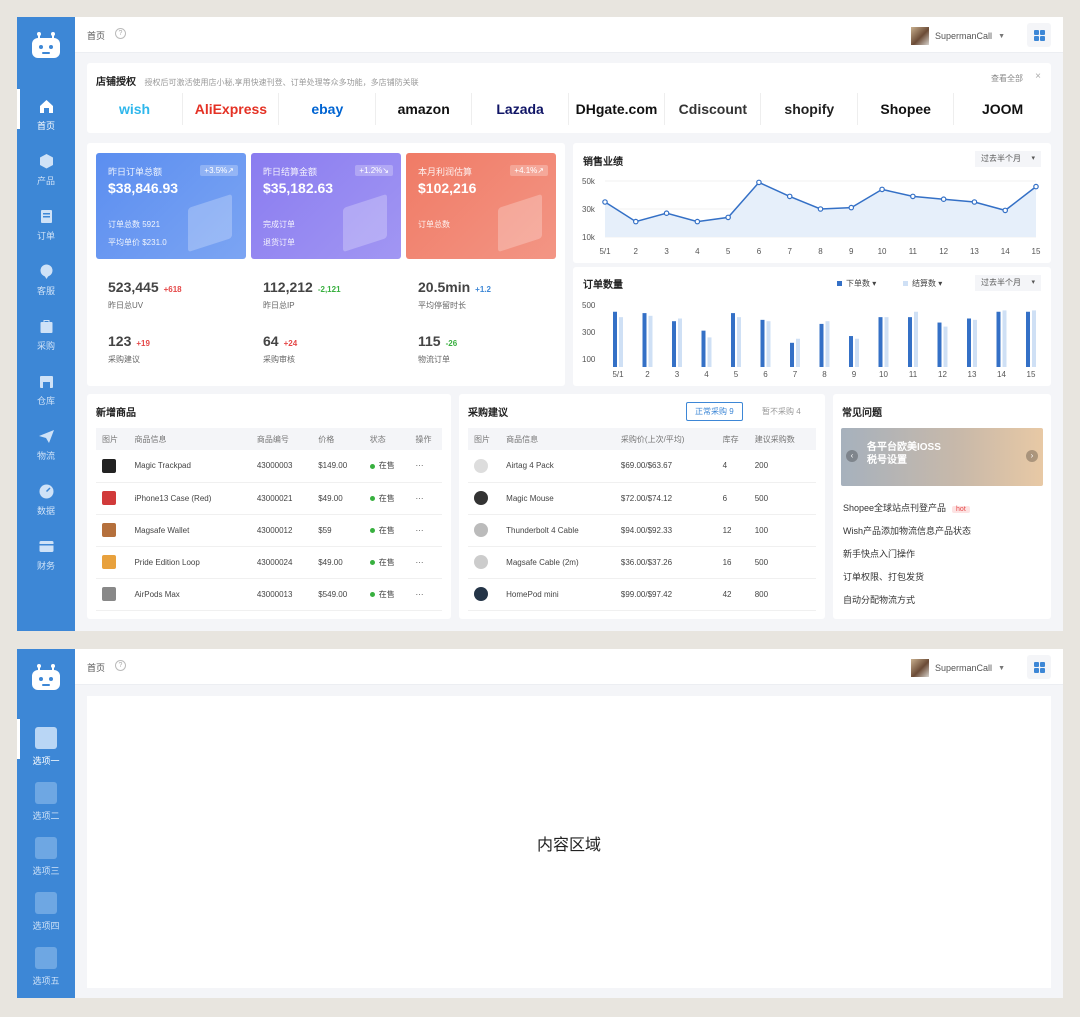 The width and height of the screenshot is (1080, 1017). I want to click on stock: 6, so click(732, 498).